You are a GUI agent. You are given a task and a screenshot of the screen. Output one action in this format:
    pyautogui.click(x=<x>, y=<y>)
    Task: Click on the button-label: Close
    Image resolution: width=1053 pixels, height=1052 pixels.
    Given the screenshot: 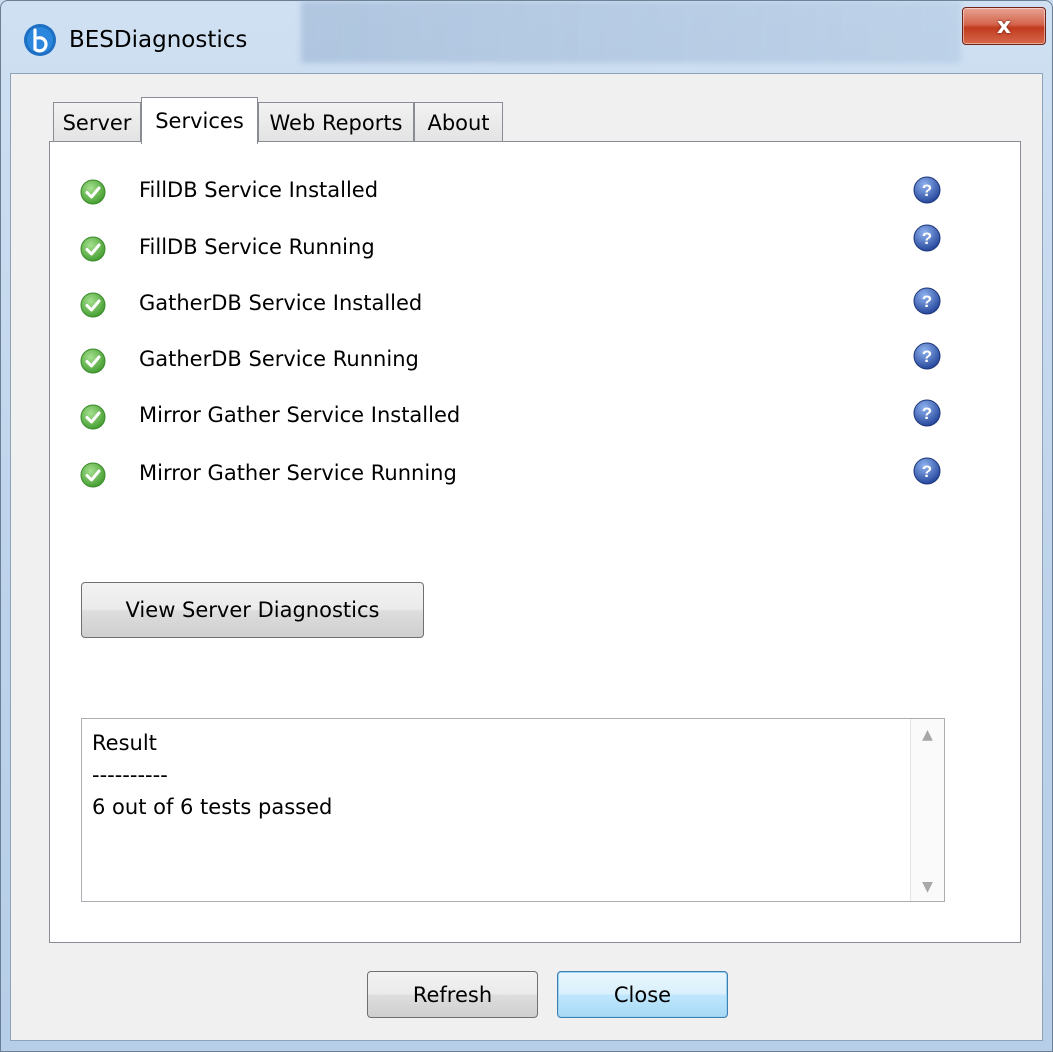 What is the action you would take?
    pyautogui.click(x=642, y=994)
    